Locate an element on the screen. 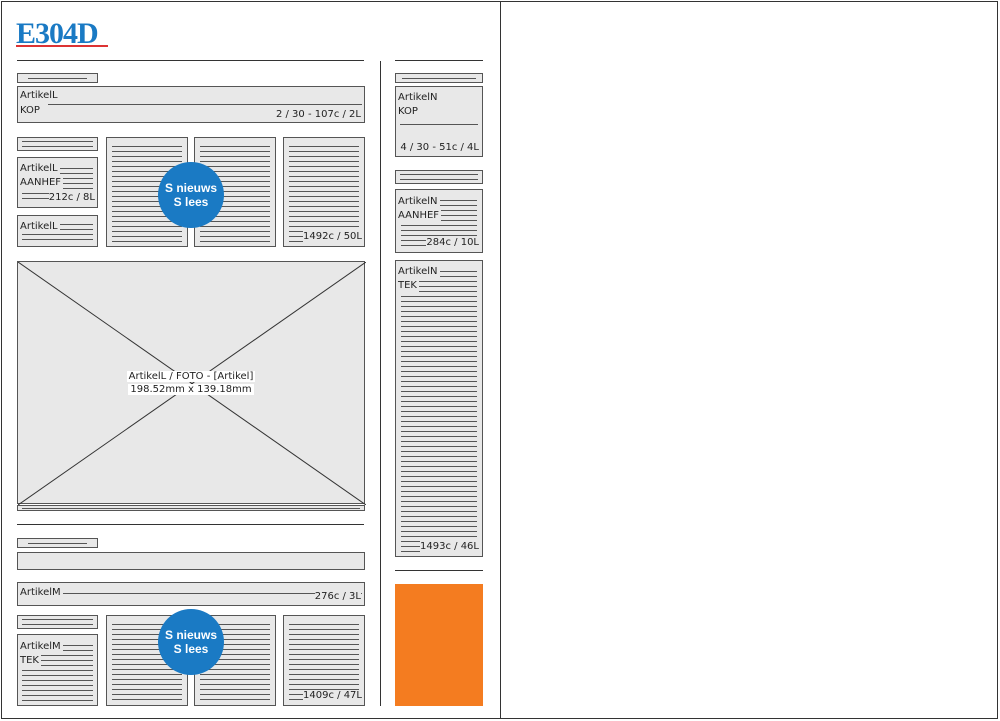 This screenshot has height=721, width=1000. m-tek-stats: 1409c / 47L is located at coordinates (332, 696).